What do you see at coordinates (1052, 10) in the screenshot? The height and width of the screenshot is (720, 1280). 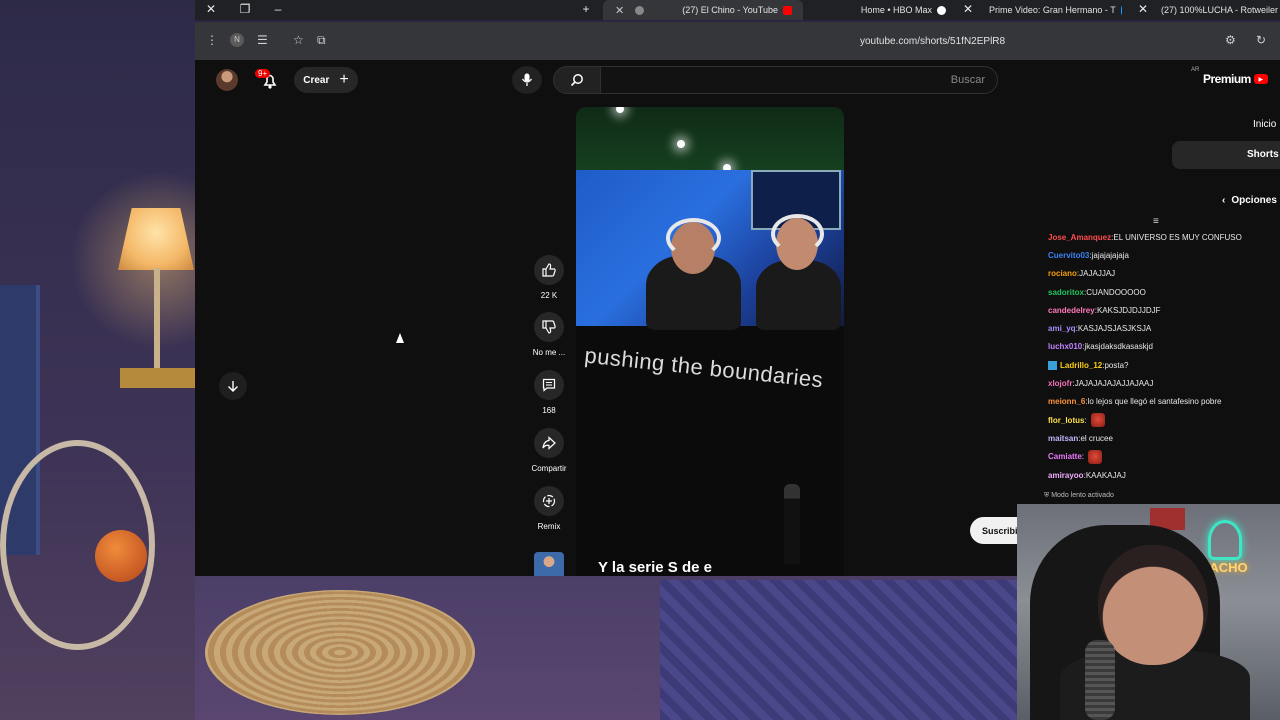 I see `tab-label: Prime Video: Gran Hermano - T` at bounding box center [1052, 10].